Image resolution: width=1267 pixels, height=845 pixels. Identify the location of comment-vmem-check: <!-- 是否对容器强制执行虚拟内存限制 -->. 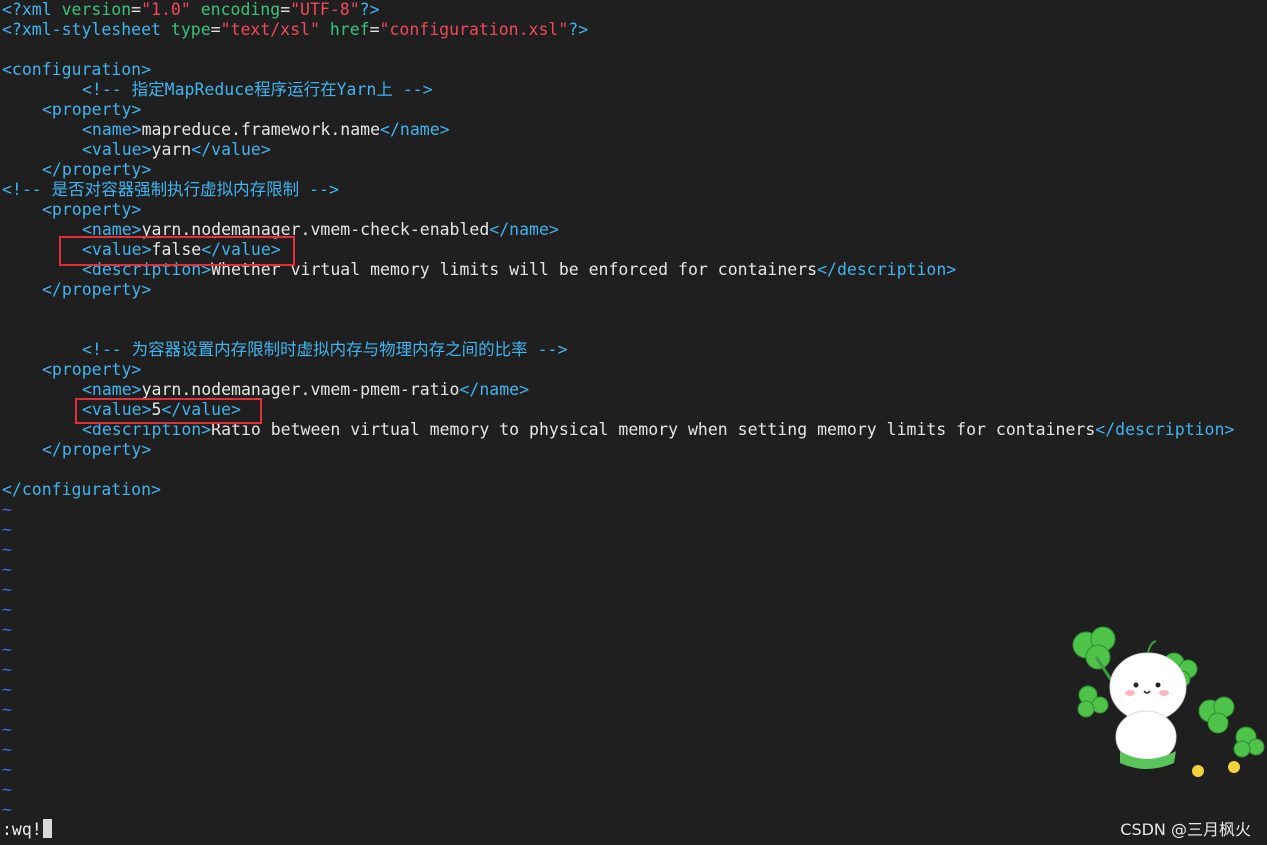
(170, 189).